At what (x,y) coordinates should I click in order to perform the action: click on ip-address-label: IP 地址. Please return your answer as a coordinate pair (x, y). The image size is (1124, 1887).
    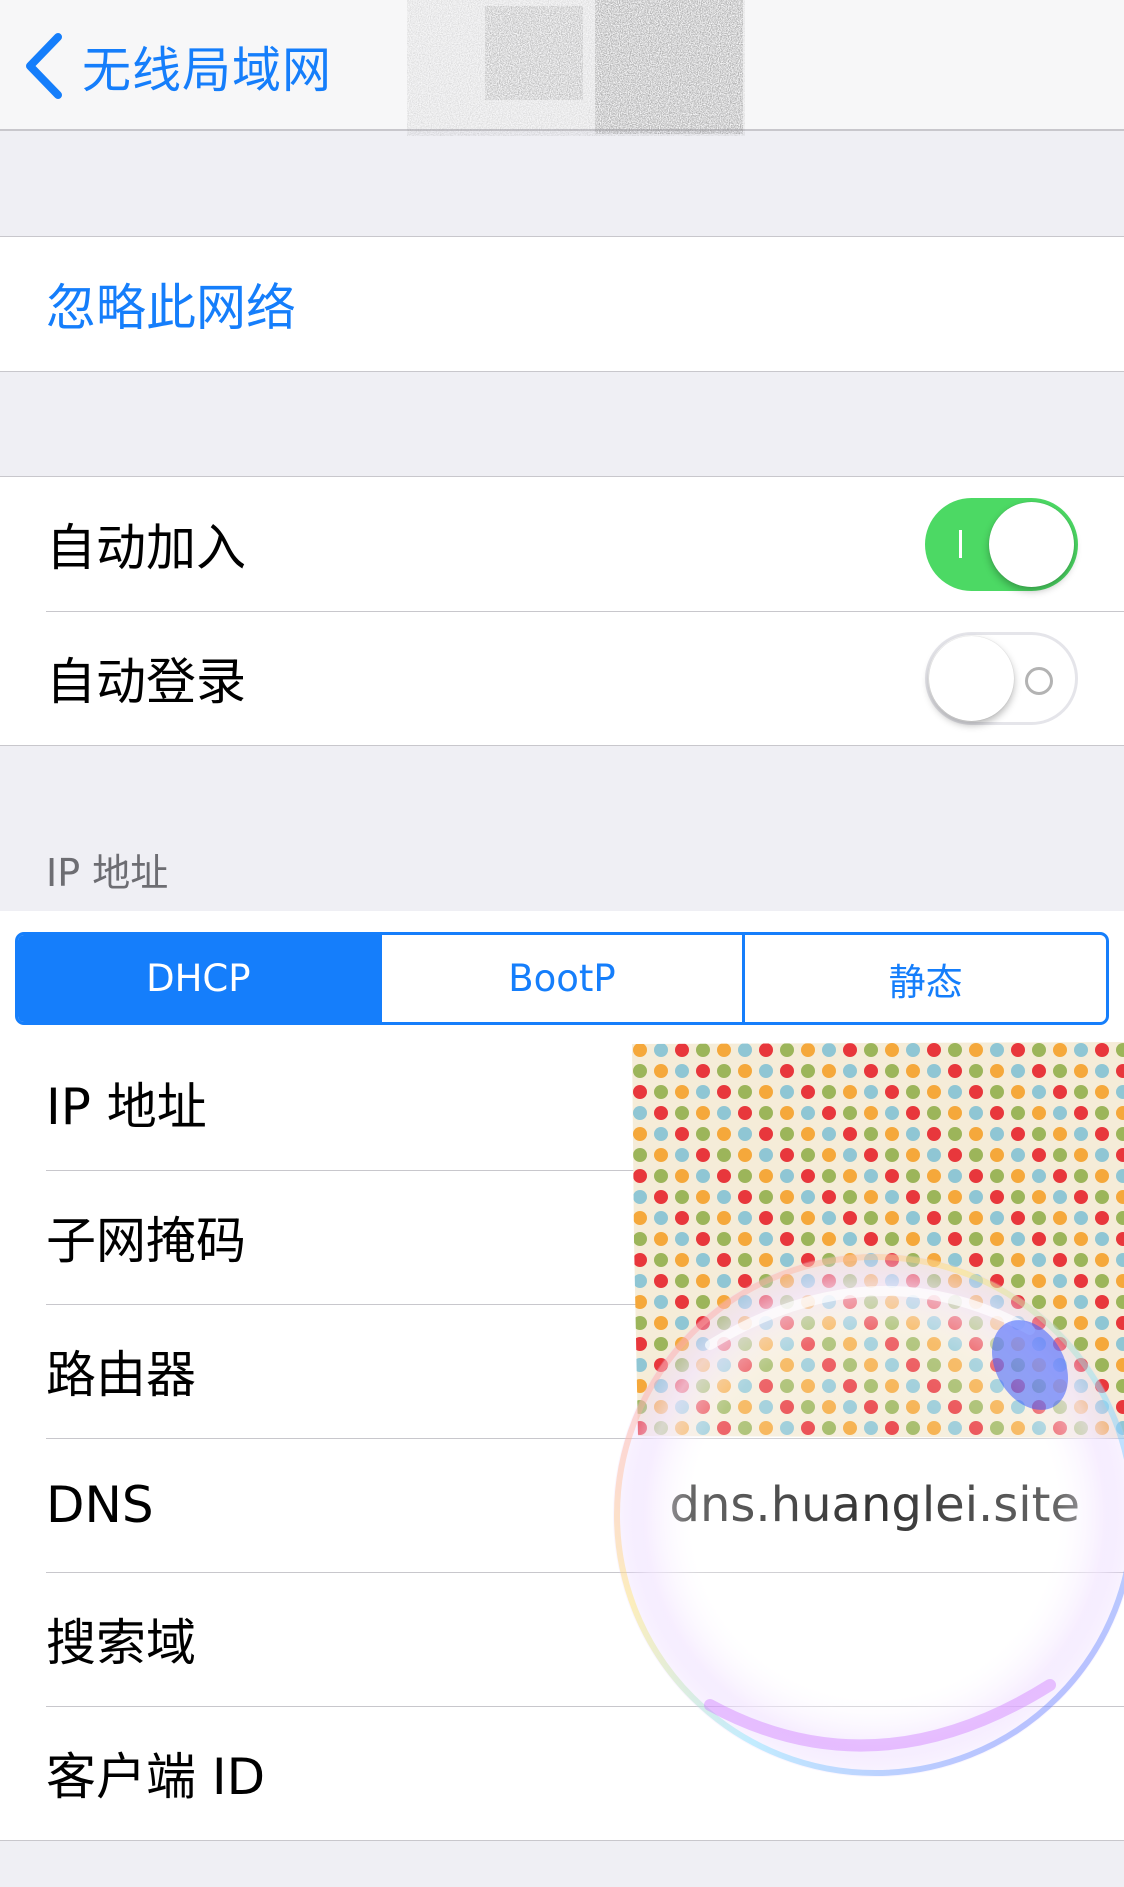
    Looking at the image, I should click on (126, 1107).